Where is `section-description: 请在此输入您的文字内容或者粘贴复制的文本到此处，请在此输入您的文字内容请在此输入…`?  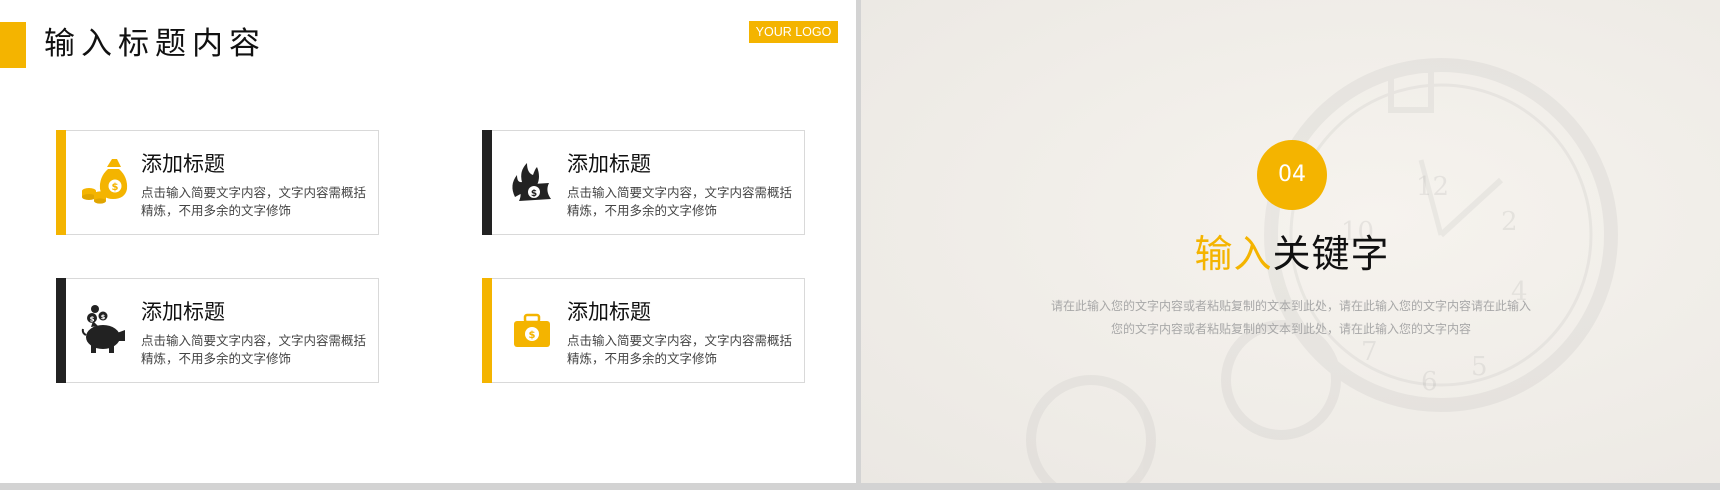 section-description: 请在此输入您的文字内容或者粘贴复制的文本到此处，请在此输入您的文字内容请在此输入… is located at coordinates (1291, 317).